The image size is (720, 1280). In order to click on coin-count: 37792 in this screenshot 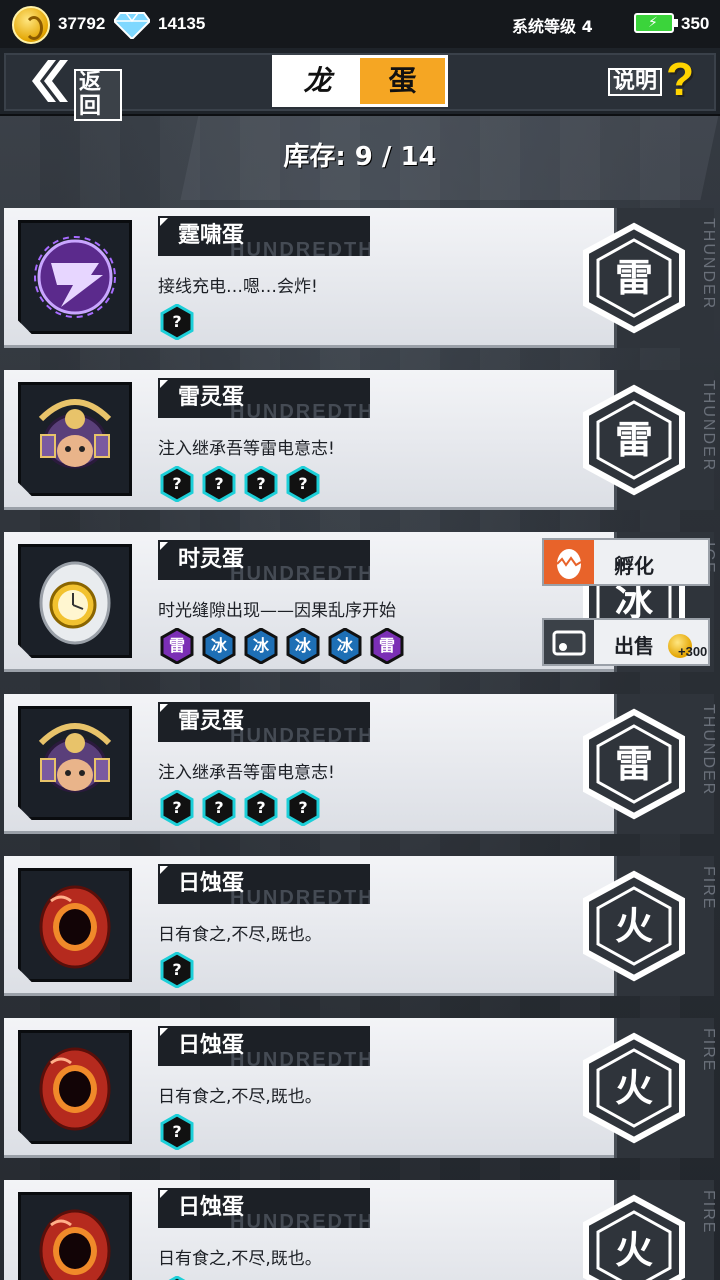, I will do `click(82, 23)`.